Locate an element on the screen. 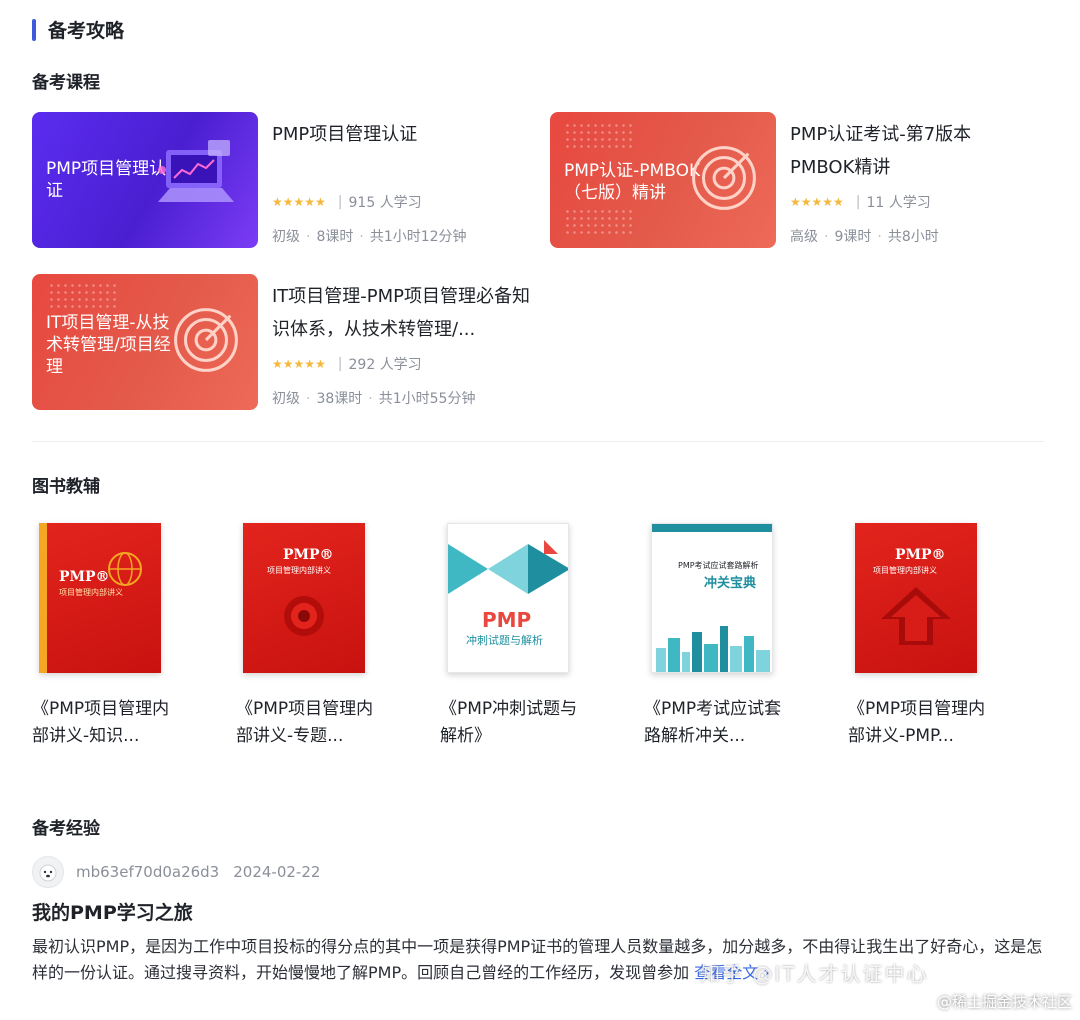 Image resolution: width=1080 pixels, height=1020 pixels. course-thumbnail: PMP项目管理认证 is located at coordinates (145, 180).